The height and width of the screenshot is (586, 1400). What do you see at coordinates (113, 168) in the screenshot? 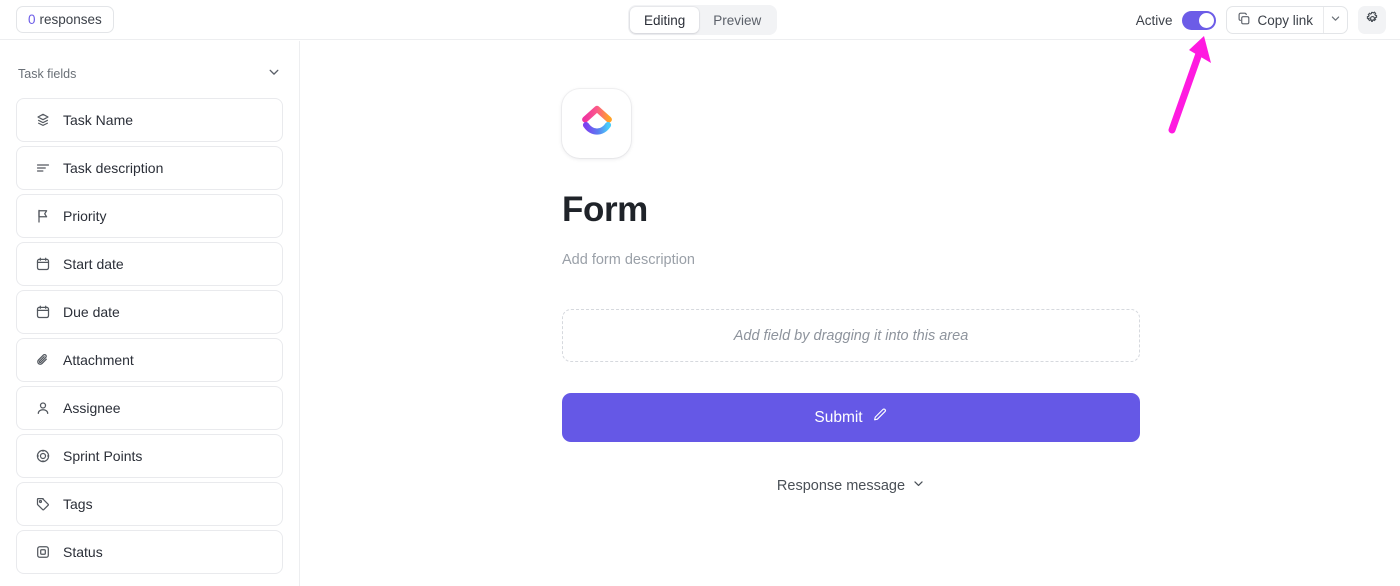
I see `field-label: Task description` at bounding box center [113, 168].